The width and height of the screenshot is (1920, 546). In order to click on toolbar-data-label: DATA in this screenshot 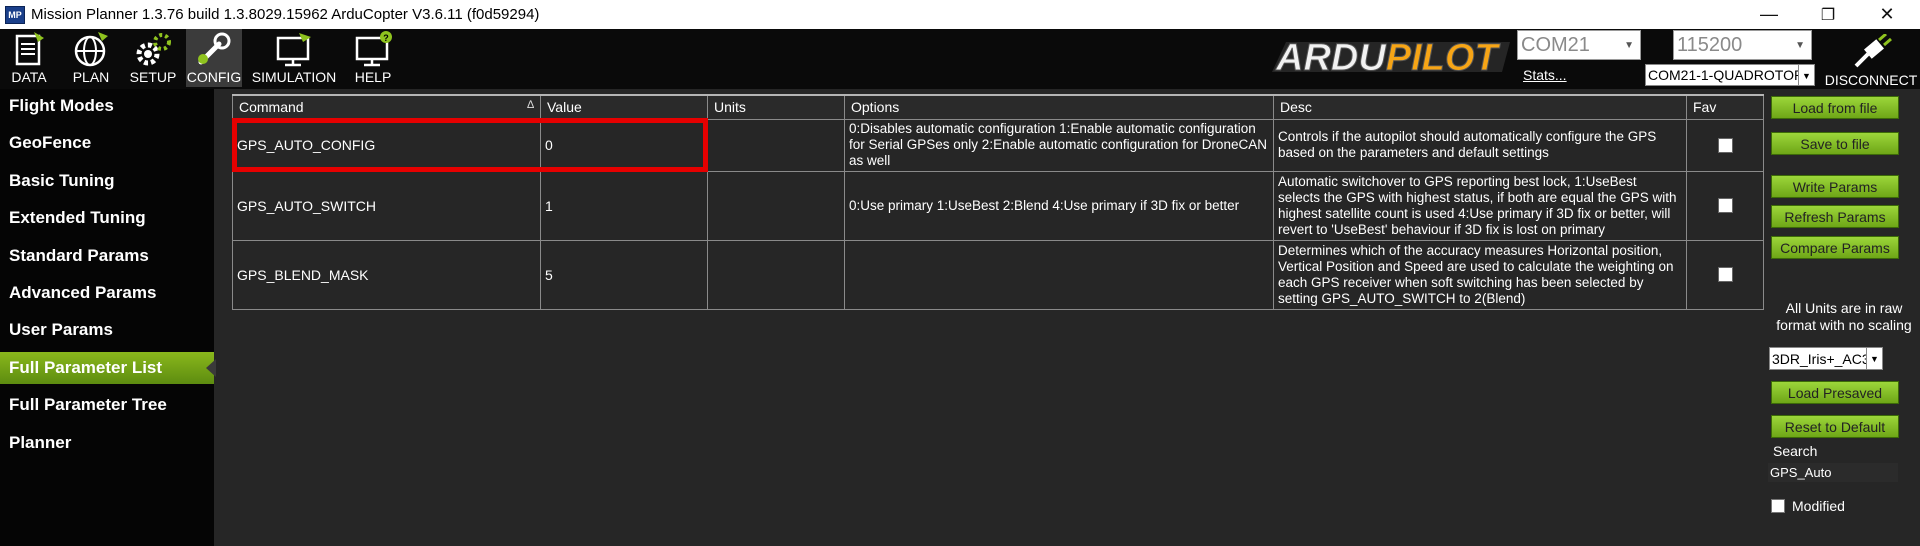, I will do `click(29, 77)`.